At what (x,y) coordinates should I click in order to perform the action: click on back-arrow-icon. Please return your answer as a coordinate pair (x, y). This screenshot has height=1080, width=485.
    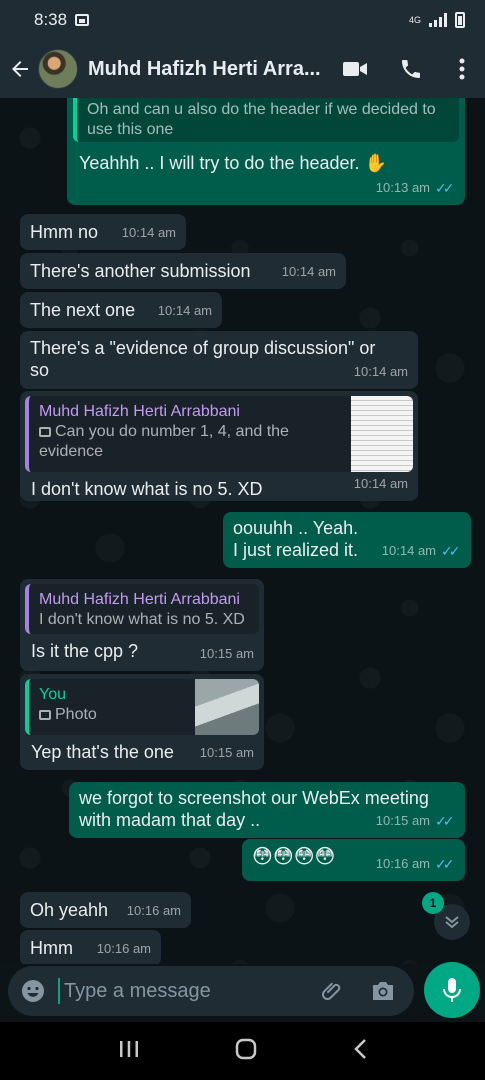
    Looking at the image, I should click on (20, 69).